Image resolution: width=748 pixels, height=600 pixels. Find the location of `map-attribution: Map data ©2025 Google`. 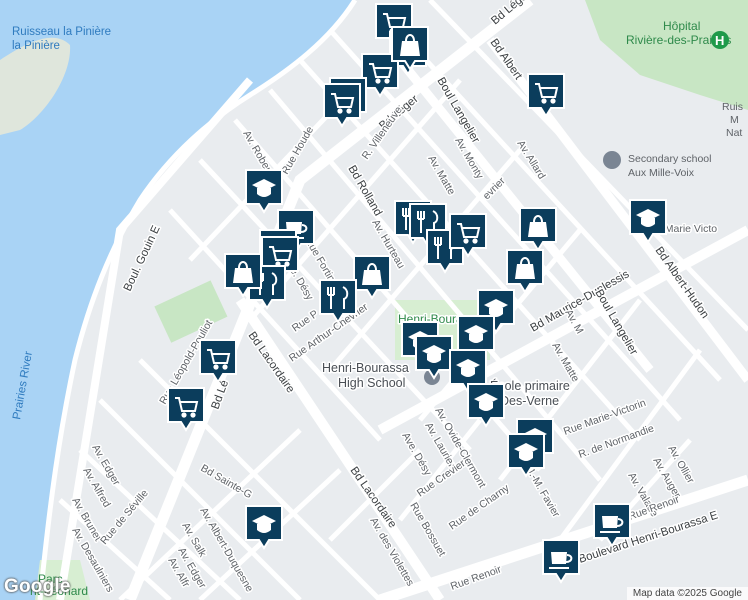

map-attribution: Map data ©2025 Google is located at coordinates (687, 593).